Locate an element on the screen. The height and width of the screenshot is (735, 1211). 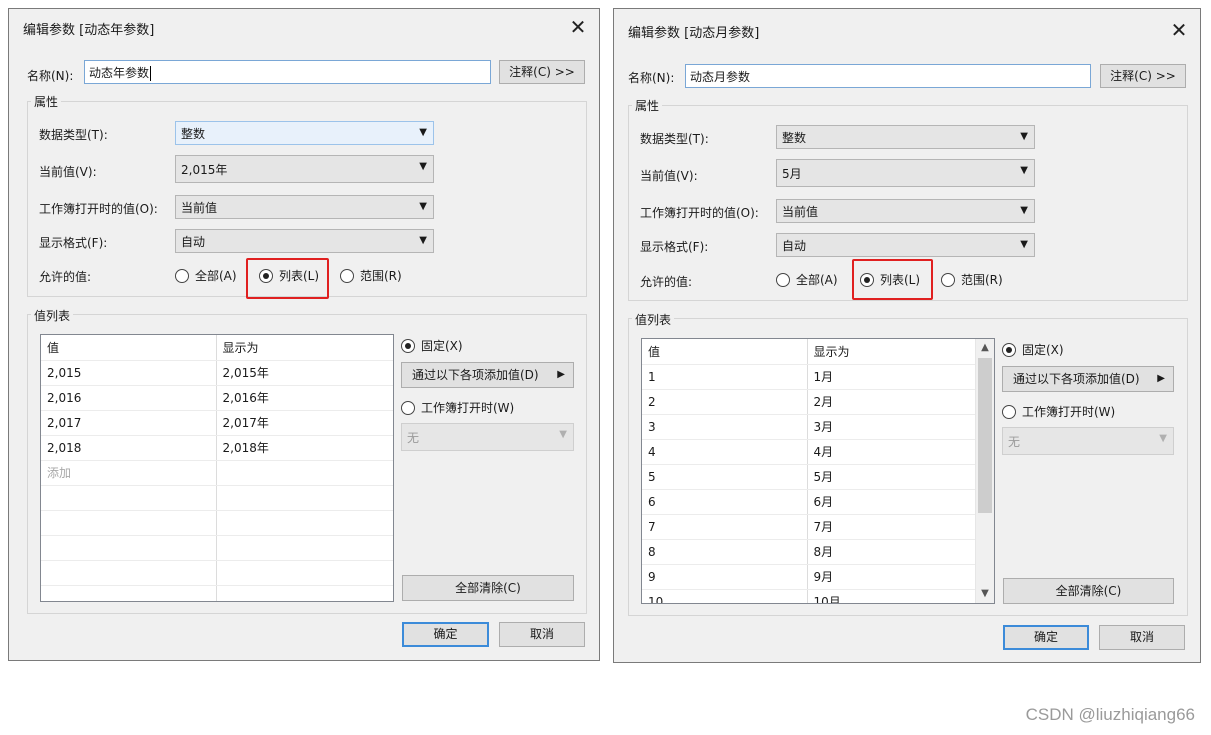
cell-display: 2,018年 is located at coordinates (304, 448).